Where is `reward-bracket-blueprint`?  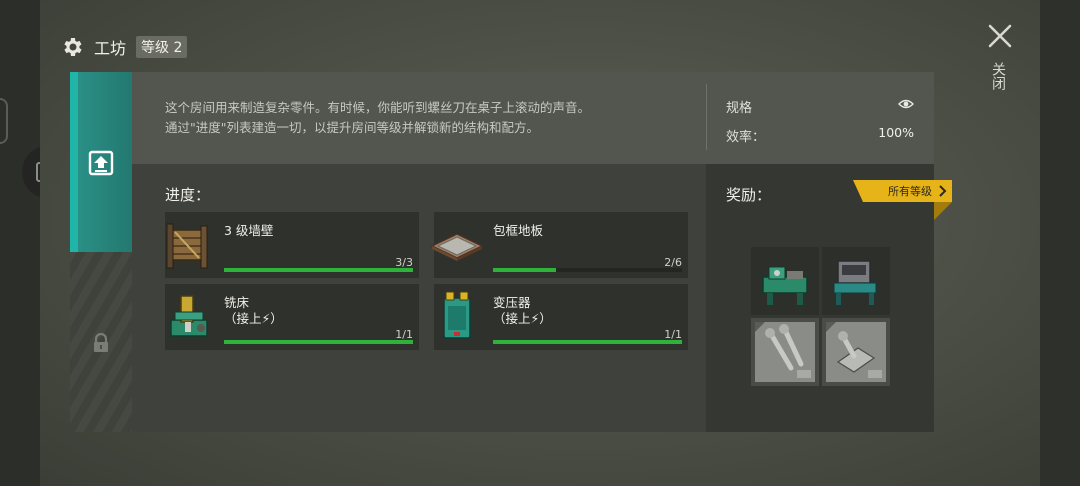
reward-bracket-blueprint is located at coordinates (856, 352).